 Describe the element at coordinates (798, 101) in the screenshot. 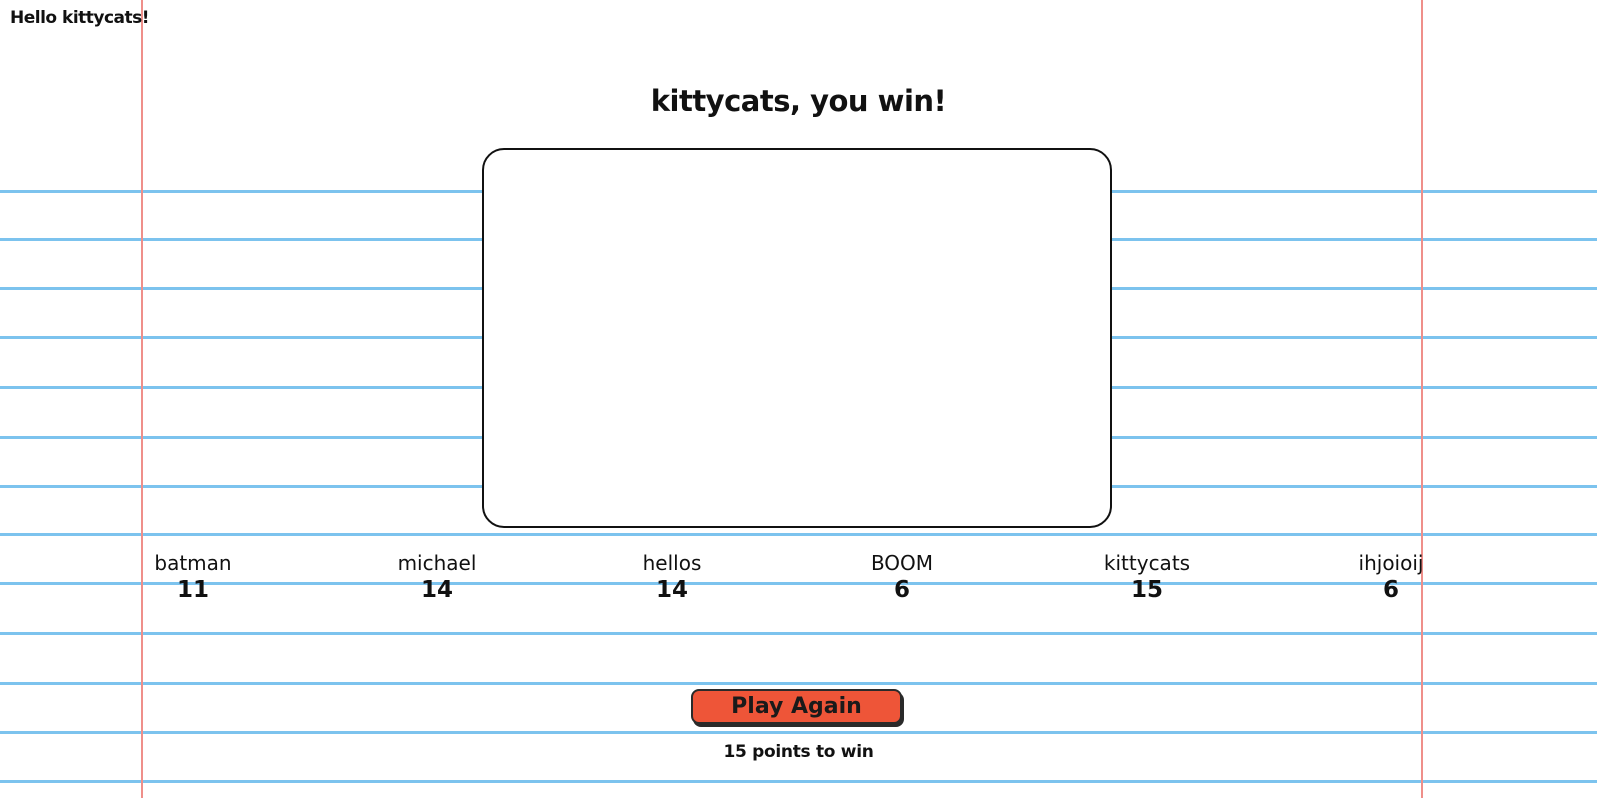

I see `result-title: kittycats, you win!` at that location.